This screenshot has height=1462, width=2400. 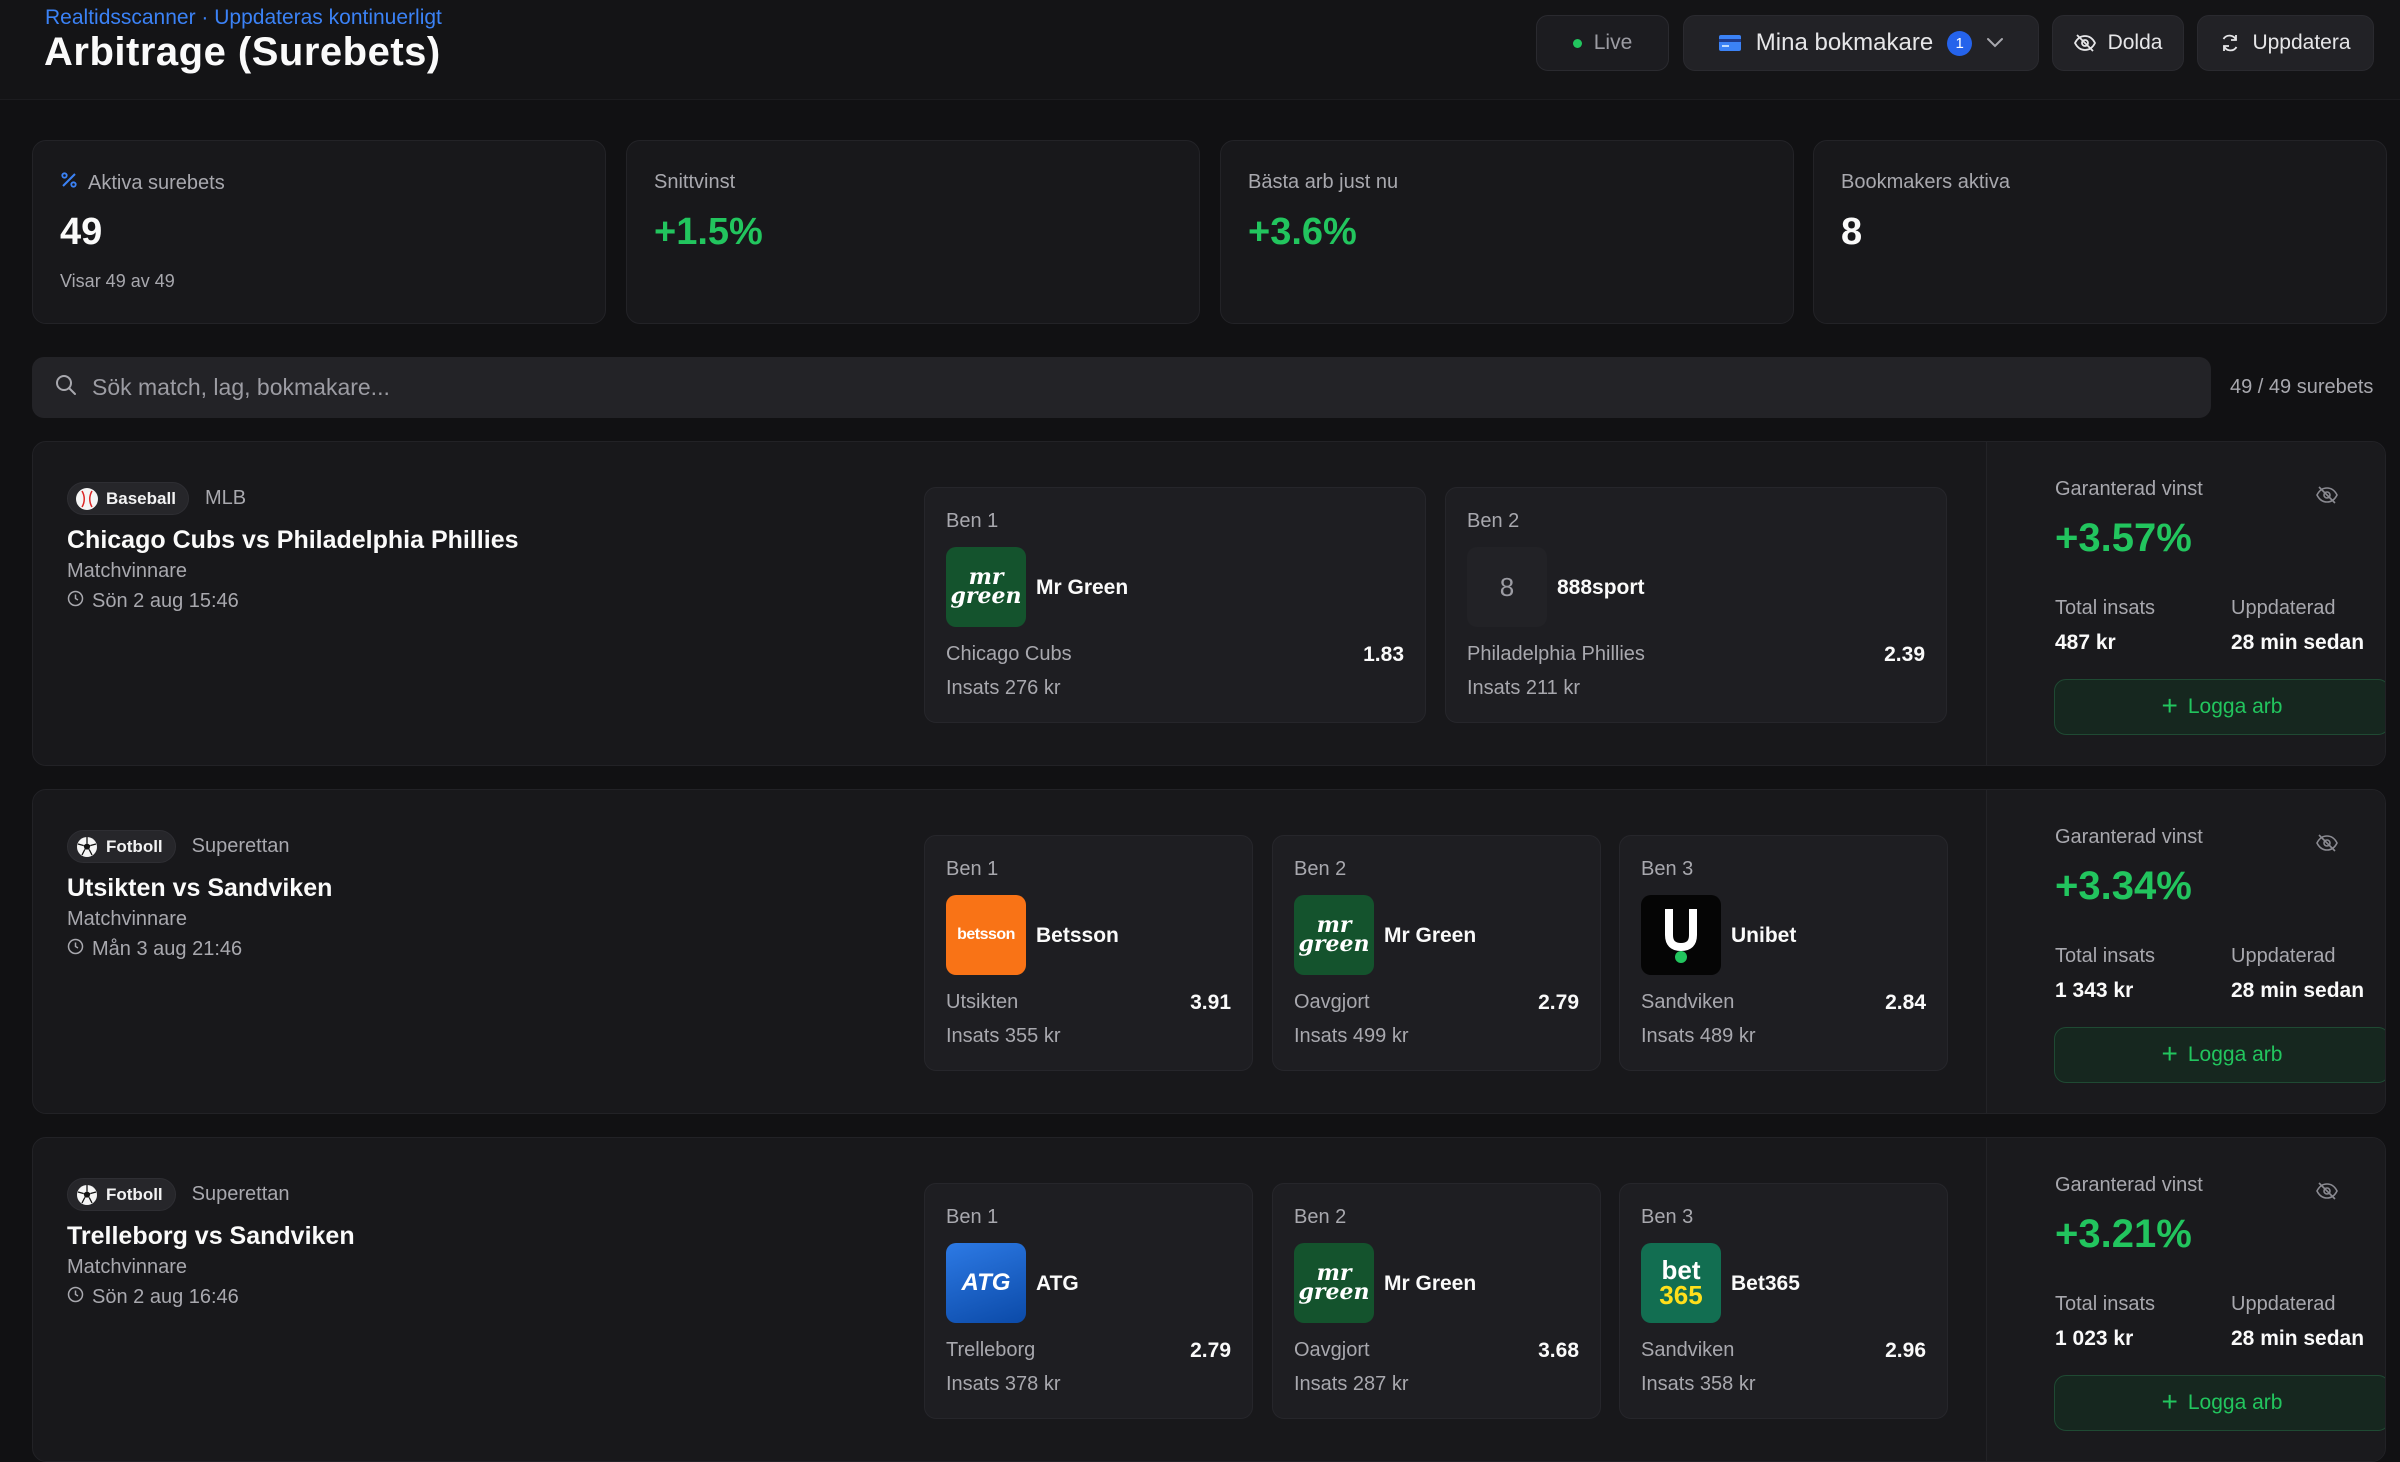 I want to click on leg-odds: 2.84, so click(x=1905, y=1002).